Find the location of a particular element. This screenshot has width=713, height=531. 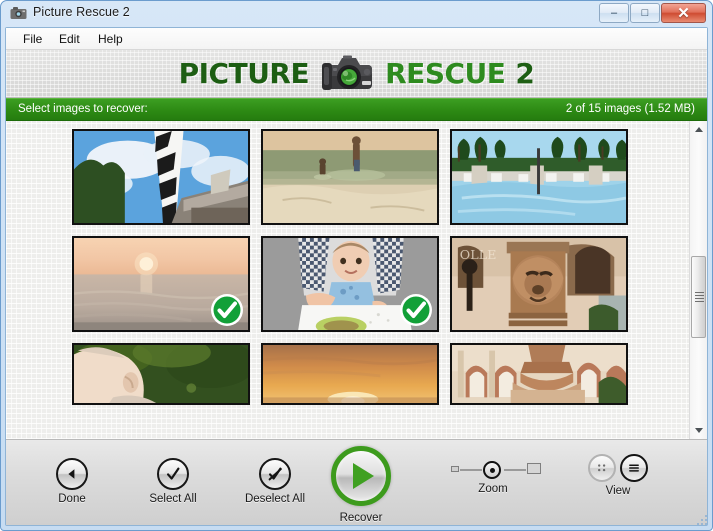

brand-logo: PICTURE RESCUE 2 is located at coordinates (357, 74).